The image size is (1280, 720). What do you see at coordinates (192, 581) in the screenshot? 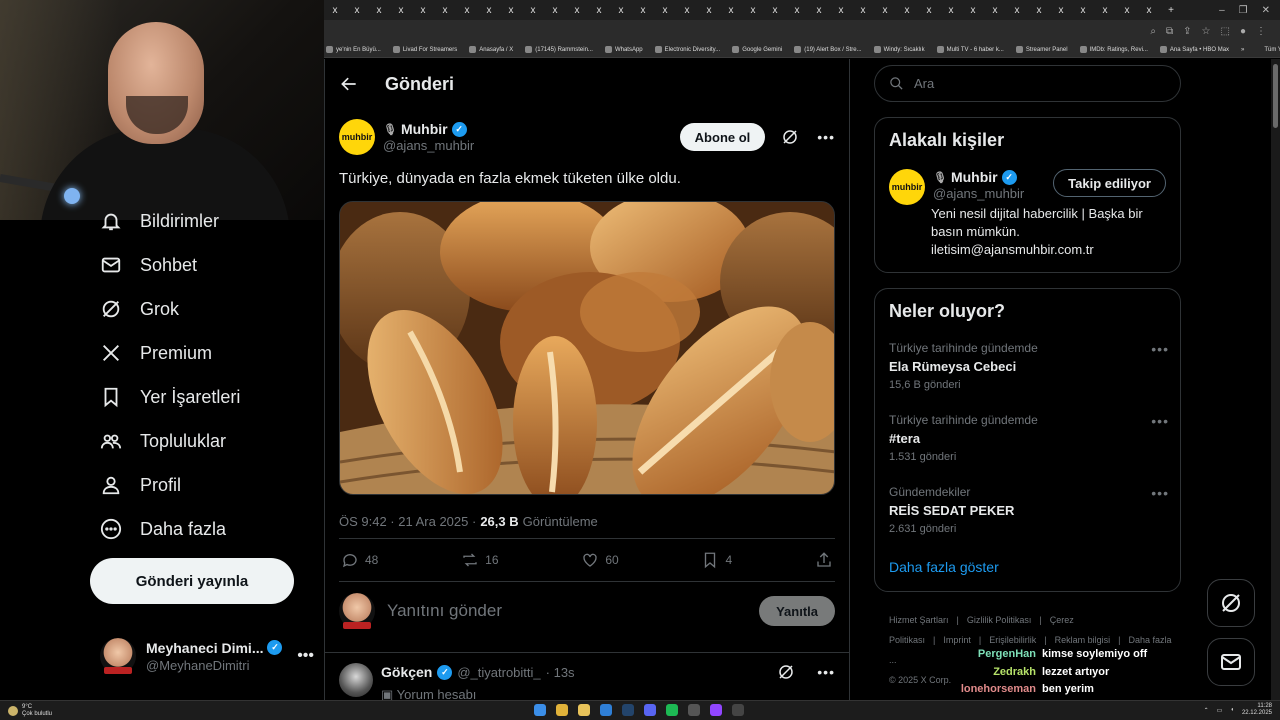
I see `post-button: Gönderi yayınla` at bounding box center [192, 581].